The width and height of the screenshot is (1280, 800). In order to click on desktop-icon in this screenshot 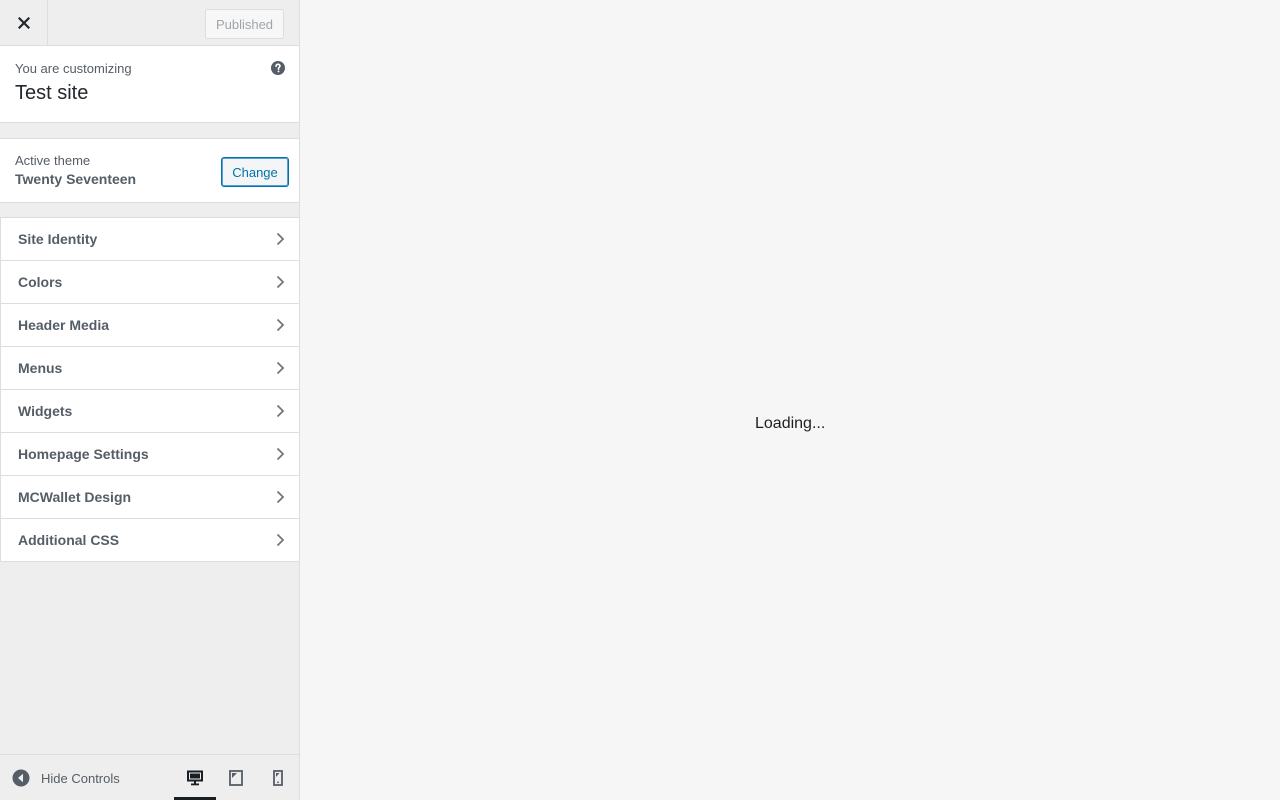, I will do `click(195, 778)`.